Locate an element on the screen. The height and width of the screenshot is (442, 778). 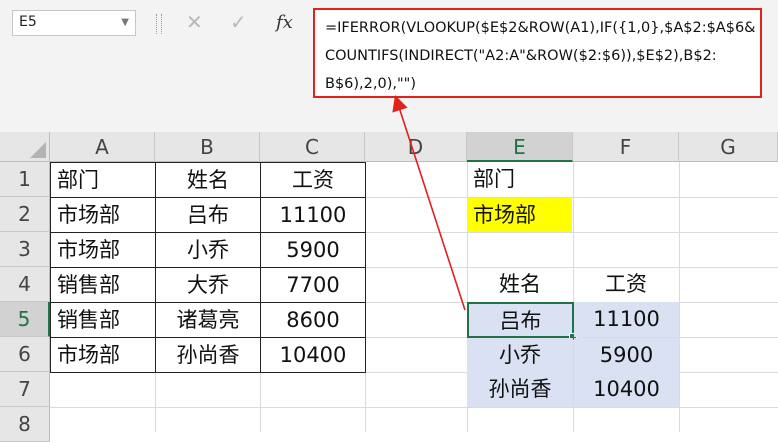
cancel-icon: ✕ is located at coordinates (194, 22).